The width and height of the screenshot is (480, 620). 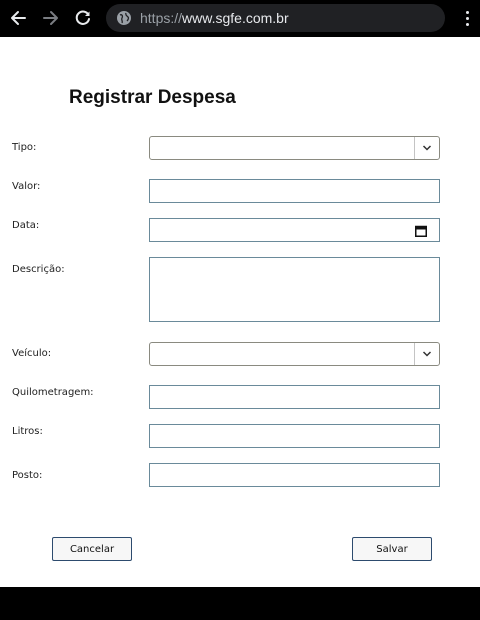 I want to click on forward-button, so click(x=51, y=18).